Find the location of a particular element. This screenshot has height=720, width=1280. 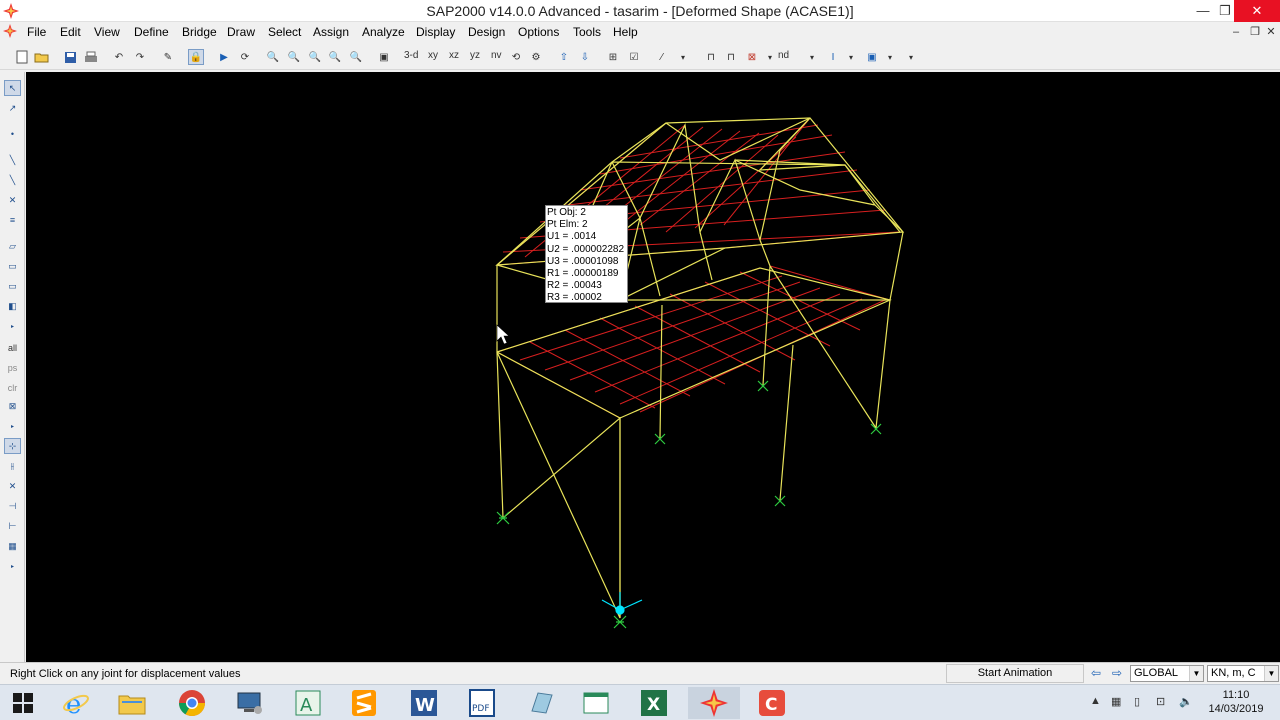

document-icon is located at coordinates (10, 31).